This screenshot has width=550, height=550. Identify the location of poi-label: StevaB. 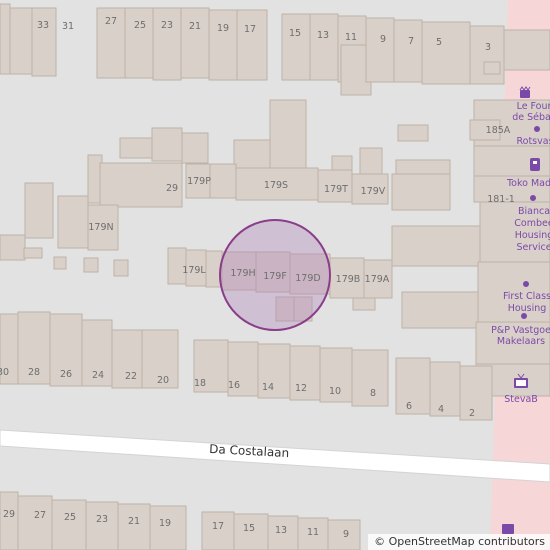
(521, 399).